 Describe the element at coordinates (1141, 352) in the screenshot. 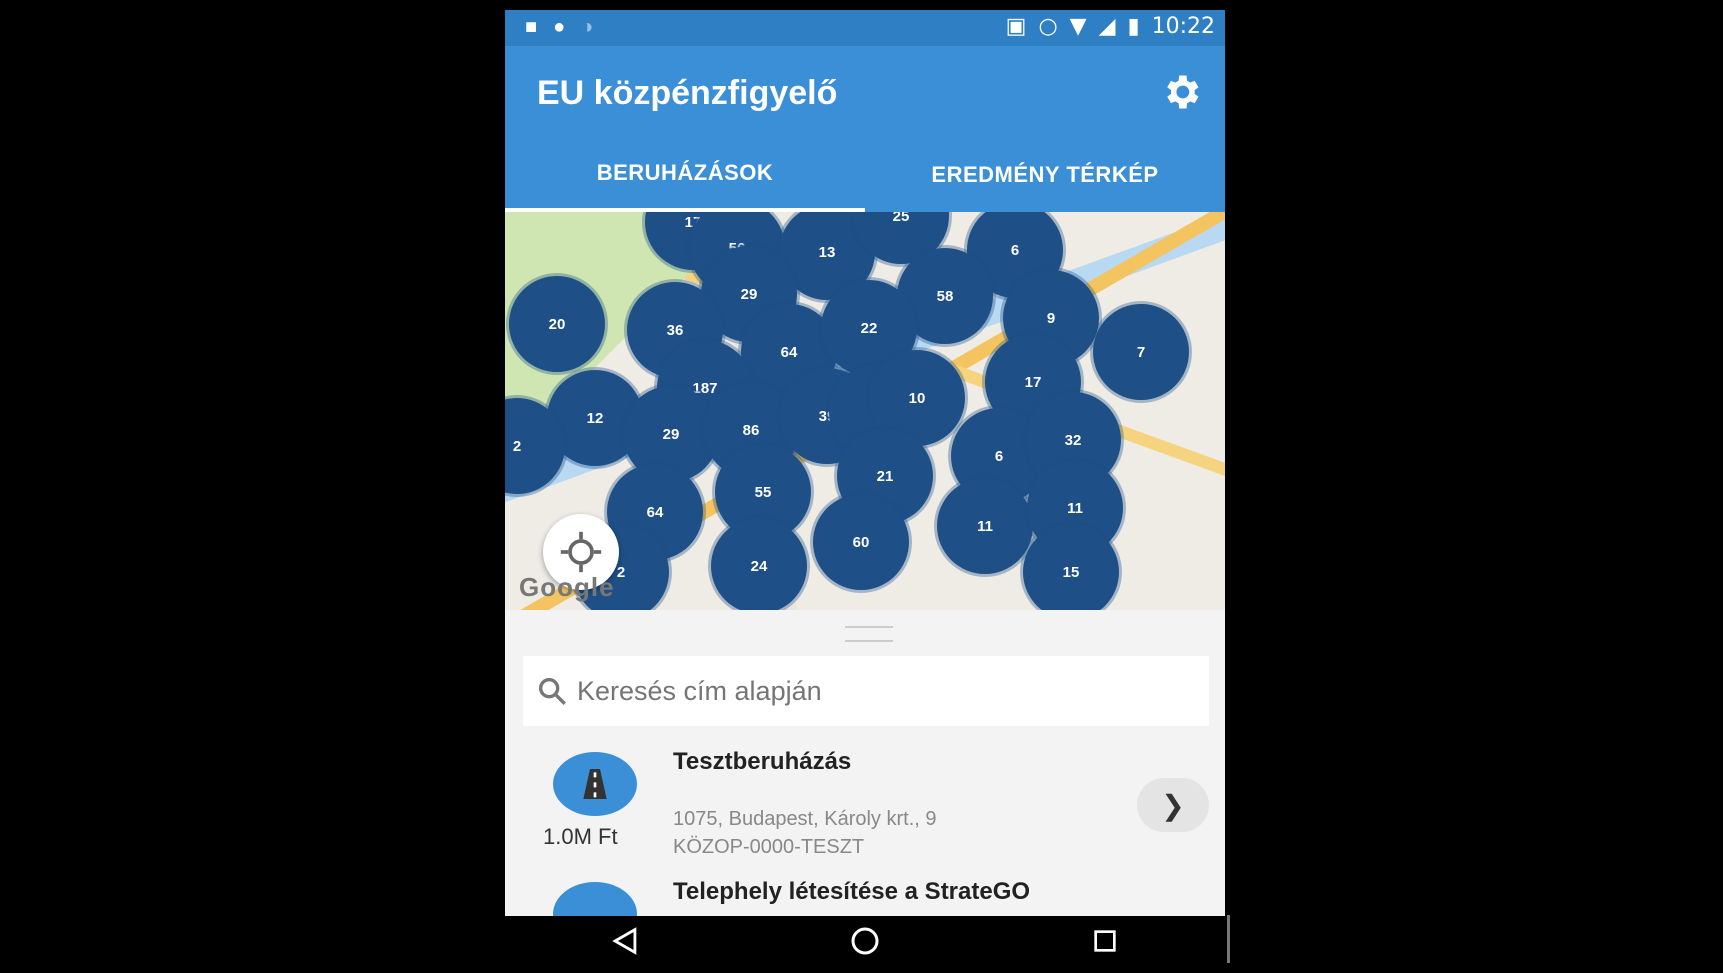

I see `map-cluster-marker: 7` at that location.